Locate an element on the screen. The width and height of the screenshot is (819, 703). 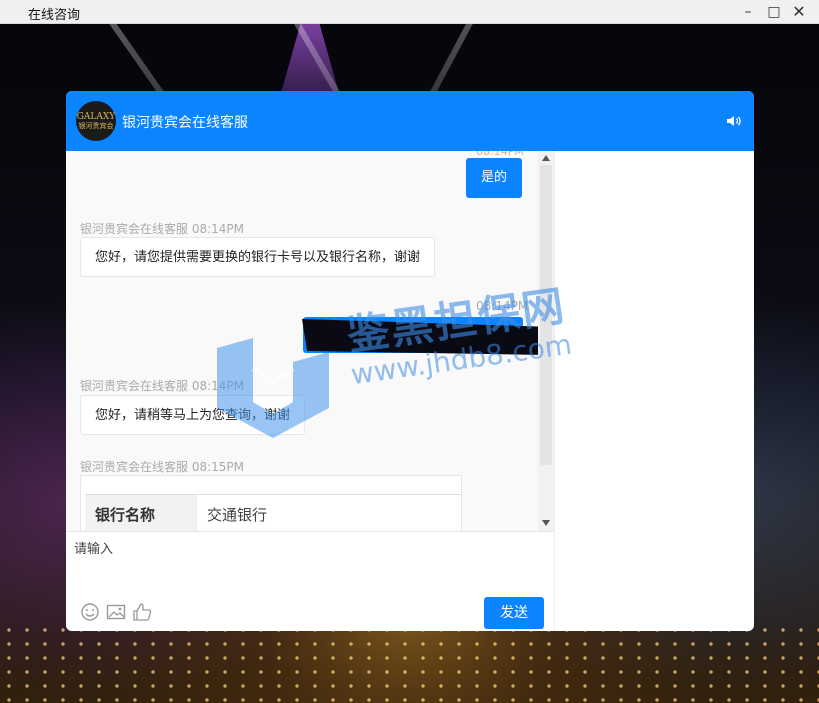
message-scrollbar is located at coordinates (546, 341).